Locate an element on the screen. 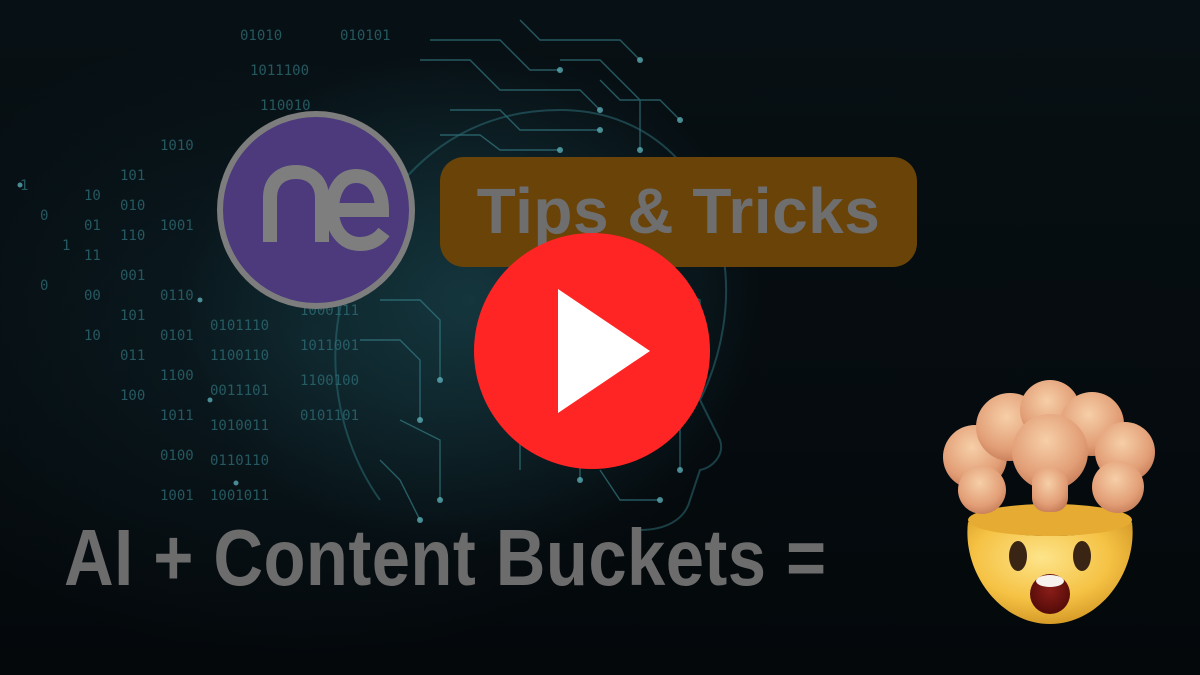 This screenshot has width=1200, height=675. svg-text: 0101 is located at coordinates (177, 336).